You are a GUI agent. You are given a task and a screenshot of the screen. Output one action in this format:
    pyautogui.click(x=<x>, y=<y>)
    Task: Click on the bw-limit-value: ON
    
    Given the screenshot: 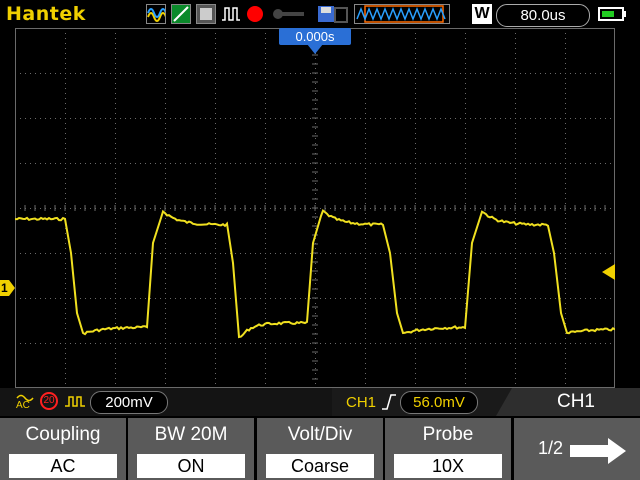 What is the action you would take?
    pyautogui.click(x=191, y=466)
    